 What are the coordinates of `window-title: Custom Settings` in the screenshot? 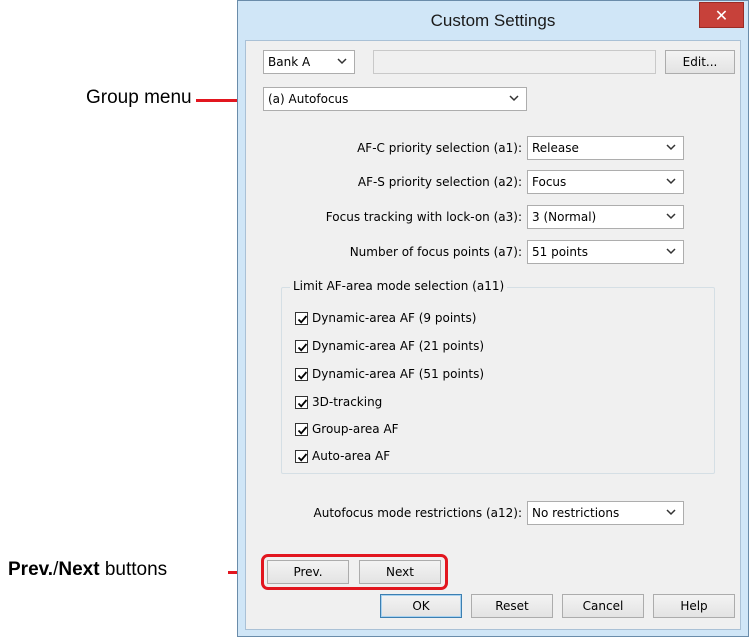 It's located at (493, 20).